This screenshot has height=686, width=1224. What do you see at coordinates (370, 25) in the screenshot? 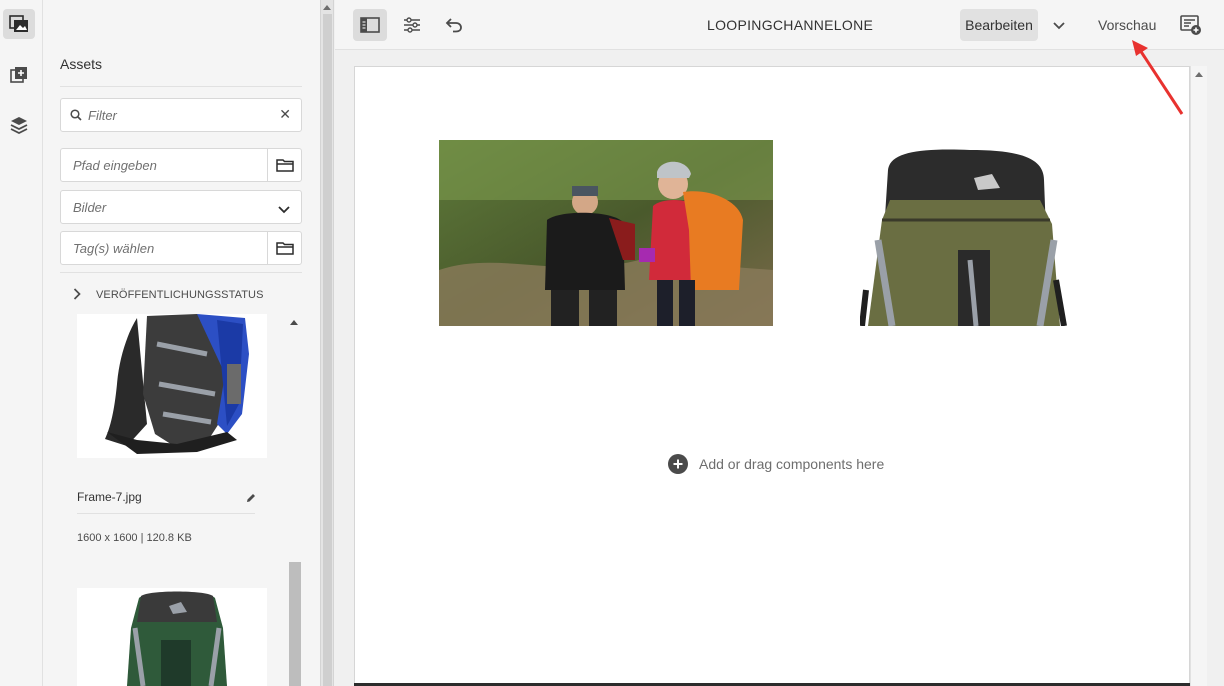
I see `toggle-side-panel-icon` at bounding box center [370, 25].